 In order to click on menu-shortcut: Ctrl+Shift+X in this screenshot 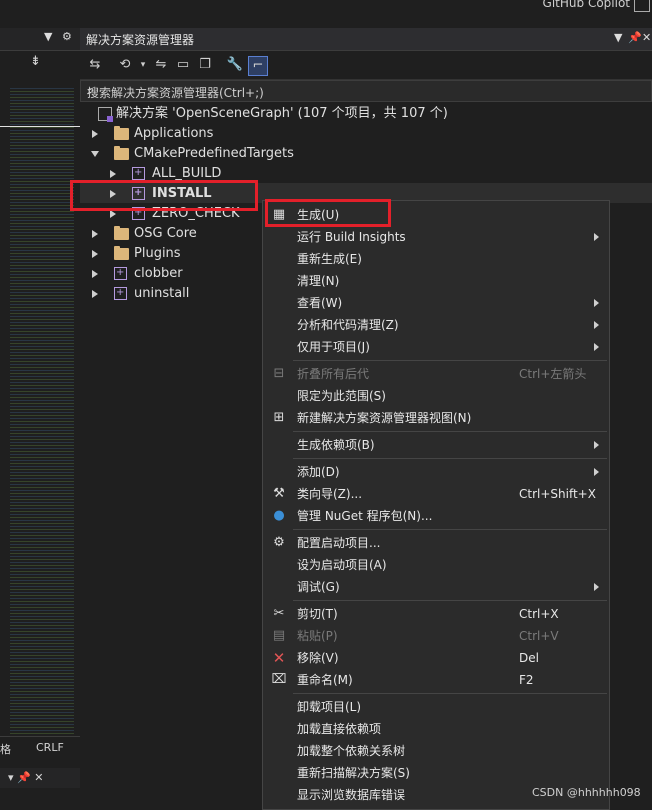, I will do `click(557, 494)`.